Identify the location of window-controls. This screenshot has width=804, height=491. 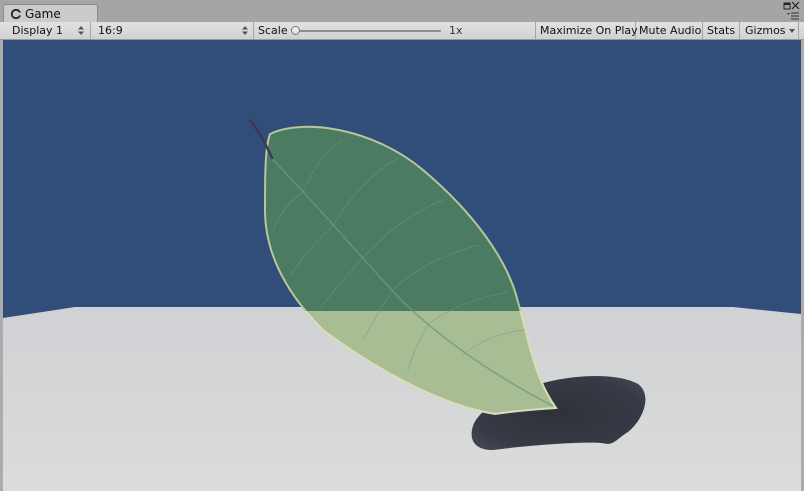
(789, 11).